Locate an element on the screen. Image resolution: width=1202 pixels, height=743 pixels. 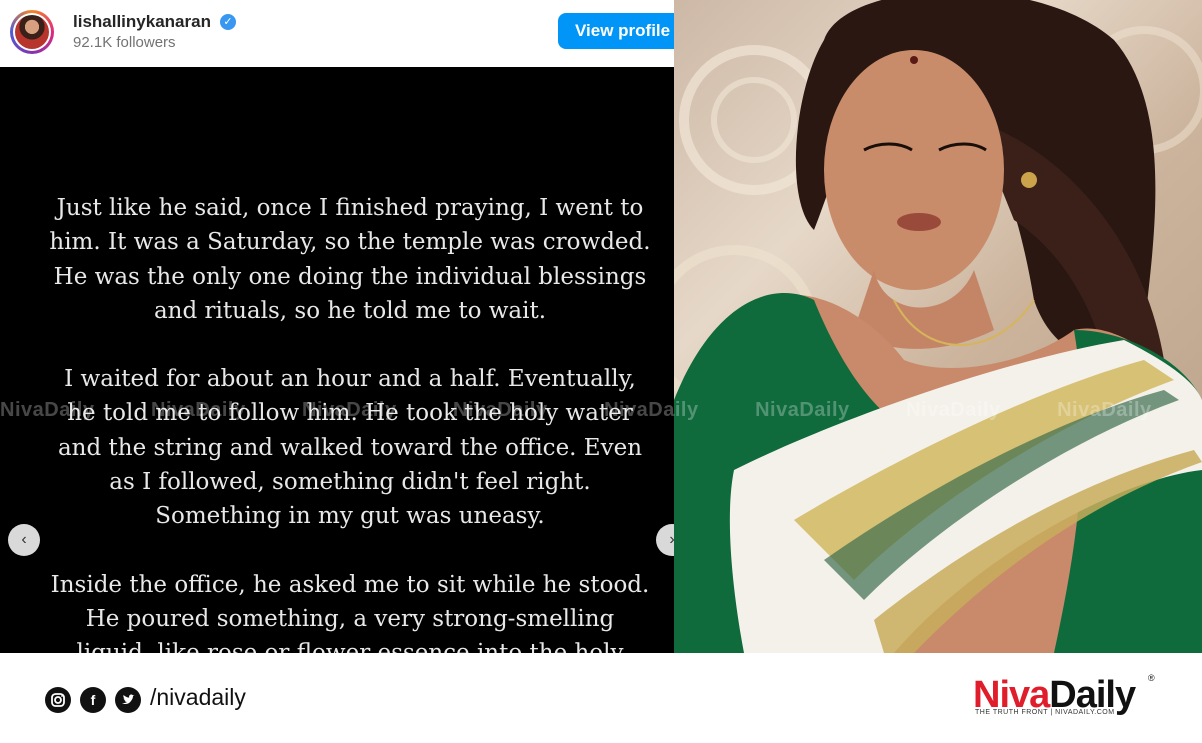
follower-count: 92.1K followers is located at coordinates (124, 42).